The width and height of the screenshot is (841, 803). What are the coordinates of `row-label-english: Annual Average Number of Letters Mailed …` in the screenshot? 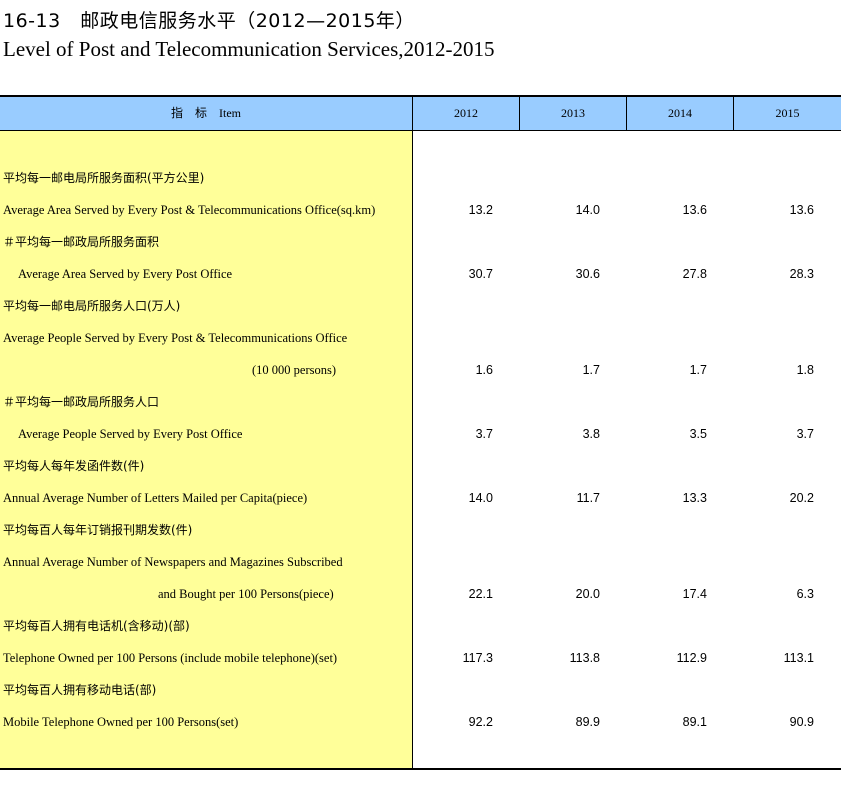 It's located at (155, 498).